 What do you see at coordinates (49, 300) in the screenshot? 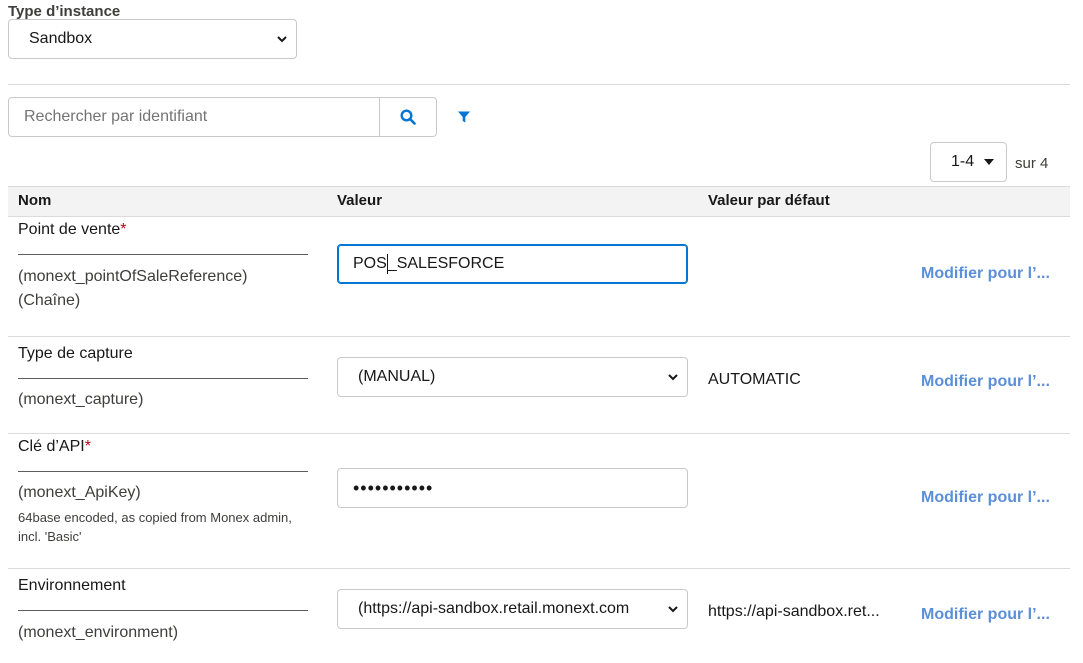
I see `type-label: (Chaîne)` at bounding box center [49, 300].